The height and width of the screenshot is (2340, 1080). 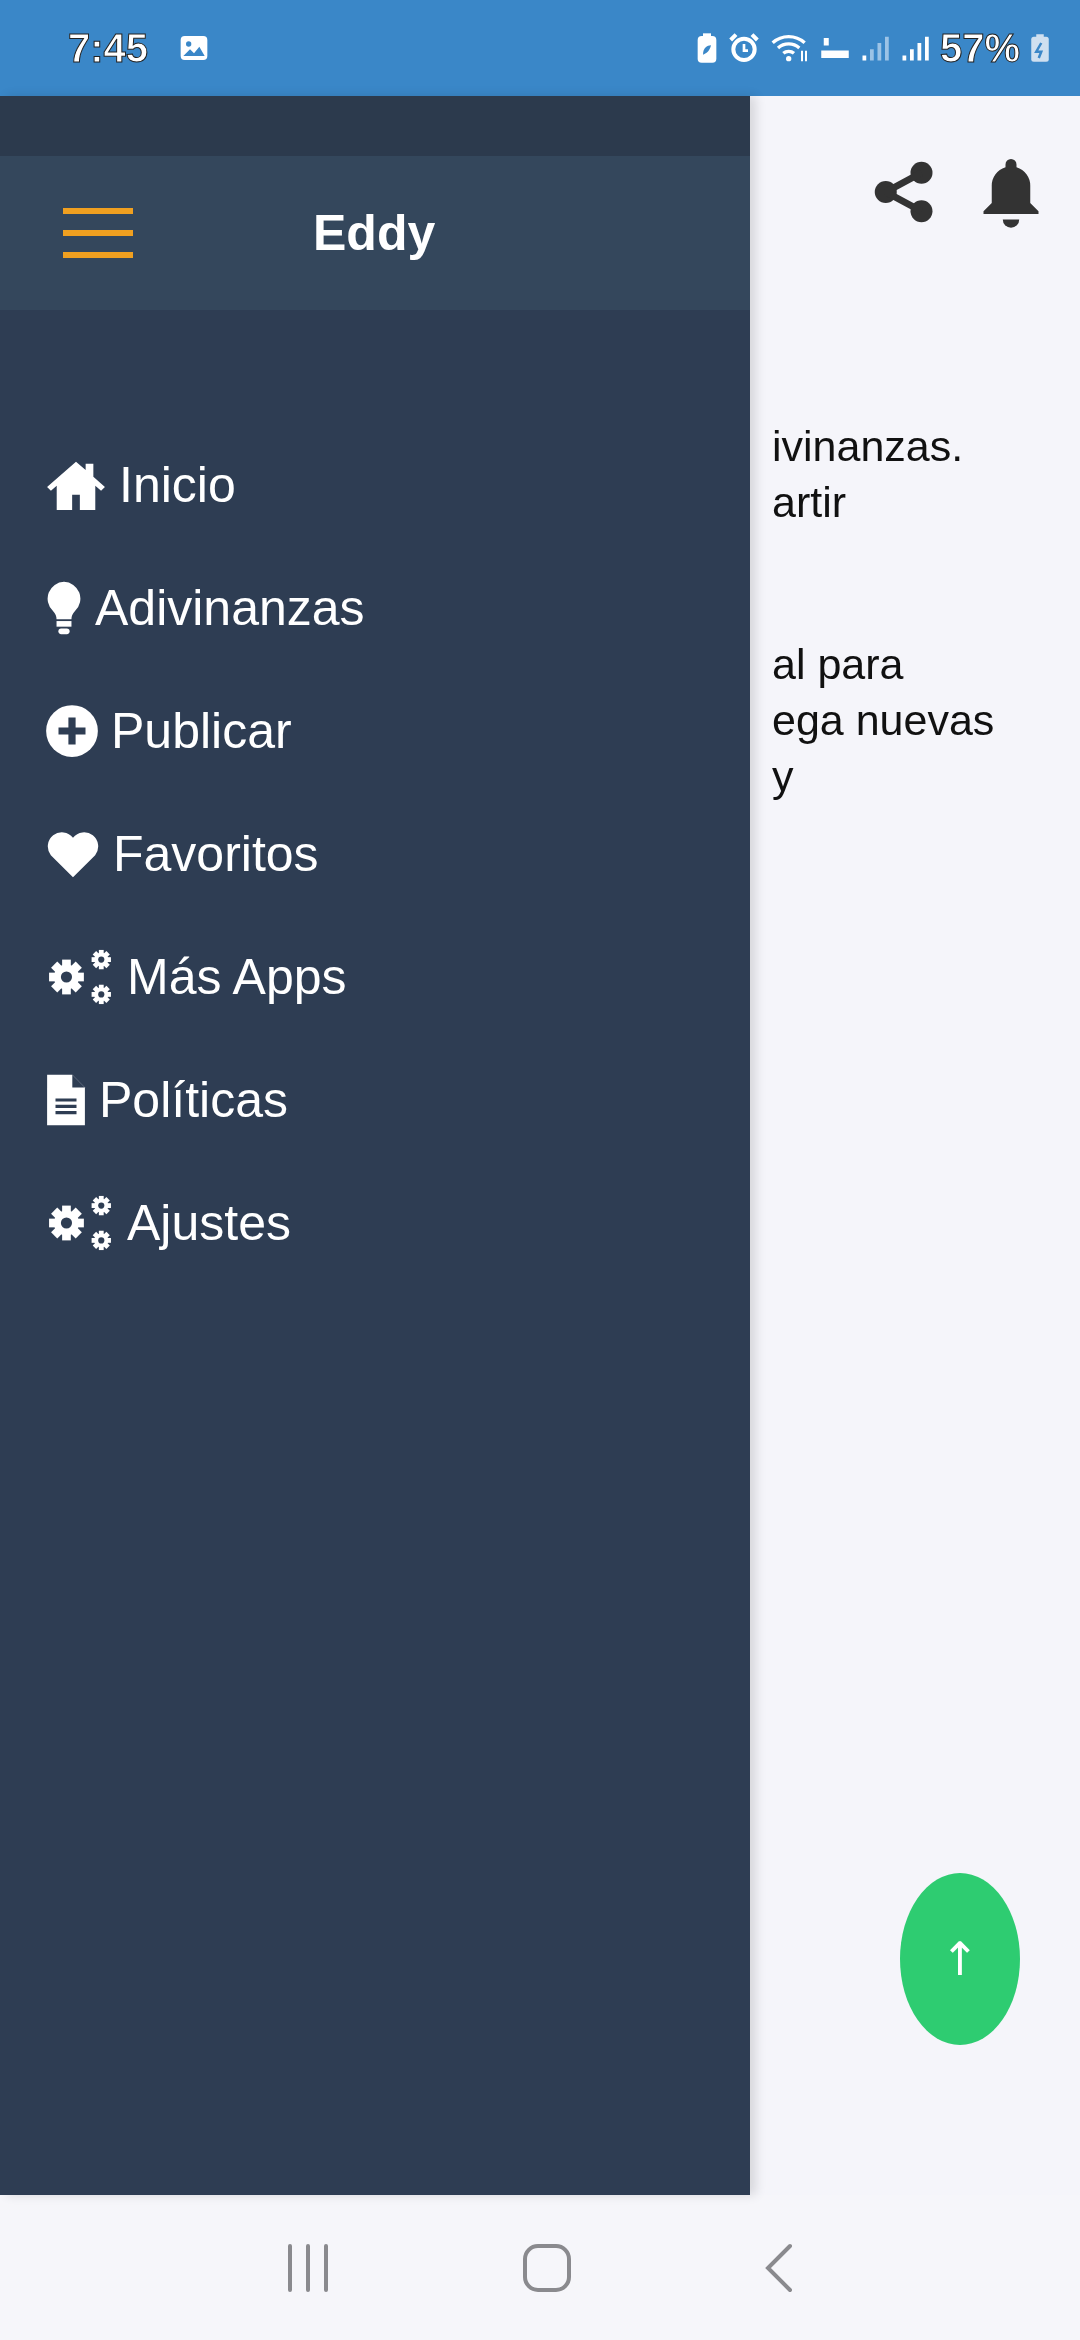 What do you see at coordinates (72, 730) in the screenshot?
I see `add-circle-icon` at bounding box center [72, 730].